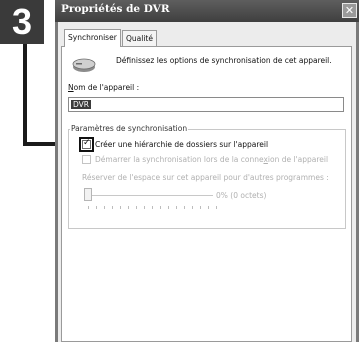  Describe the element at coordinates (241, 195) in the screenshot. I see `reserve-value: 0% (0 octets)` at that location.